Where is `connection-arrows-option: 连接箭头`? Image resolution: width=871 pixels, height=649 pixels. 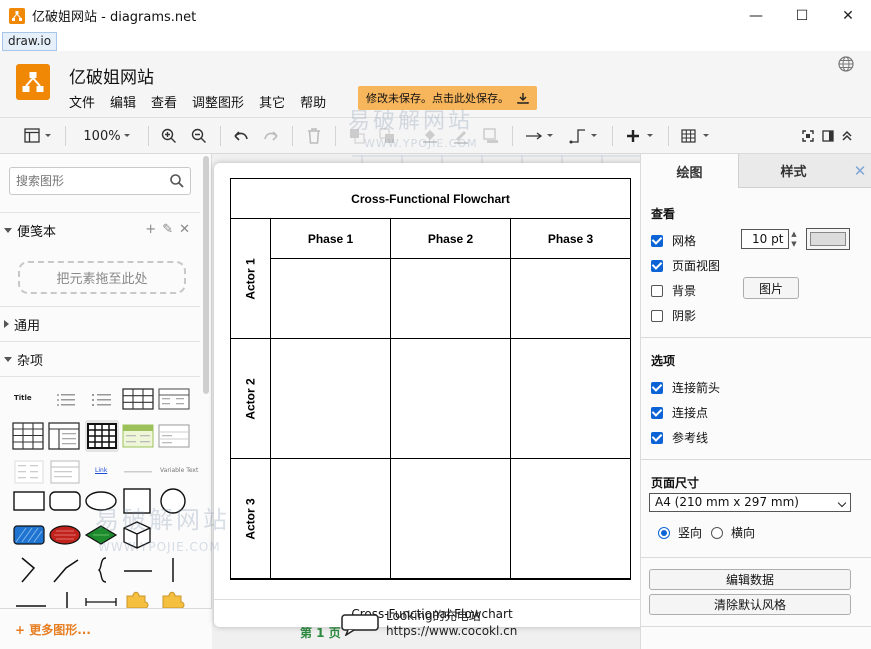
connection-arrows-option: 连接箭头 is located at coordinates (685, 387).